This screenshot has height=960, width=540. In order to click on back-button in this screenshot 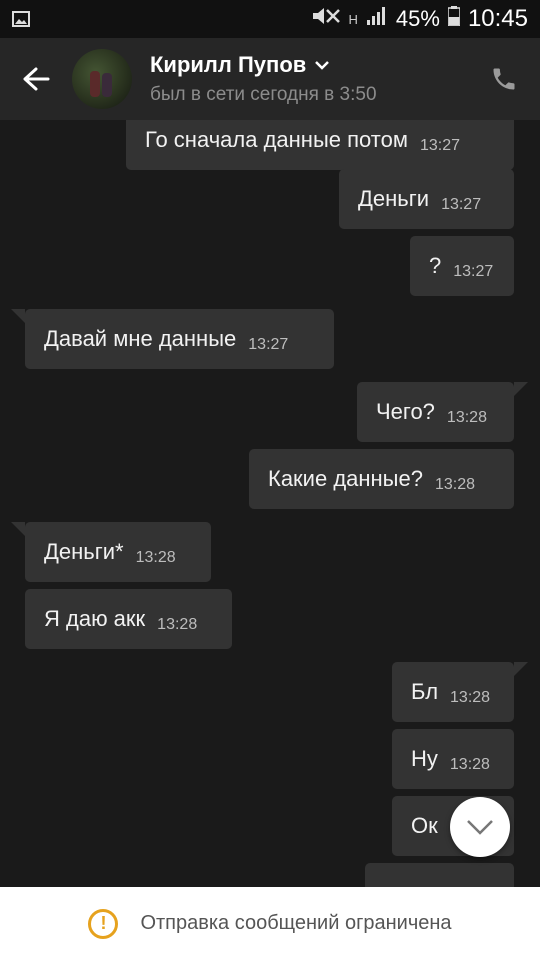, I will do `click(36, 79)`.